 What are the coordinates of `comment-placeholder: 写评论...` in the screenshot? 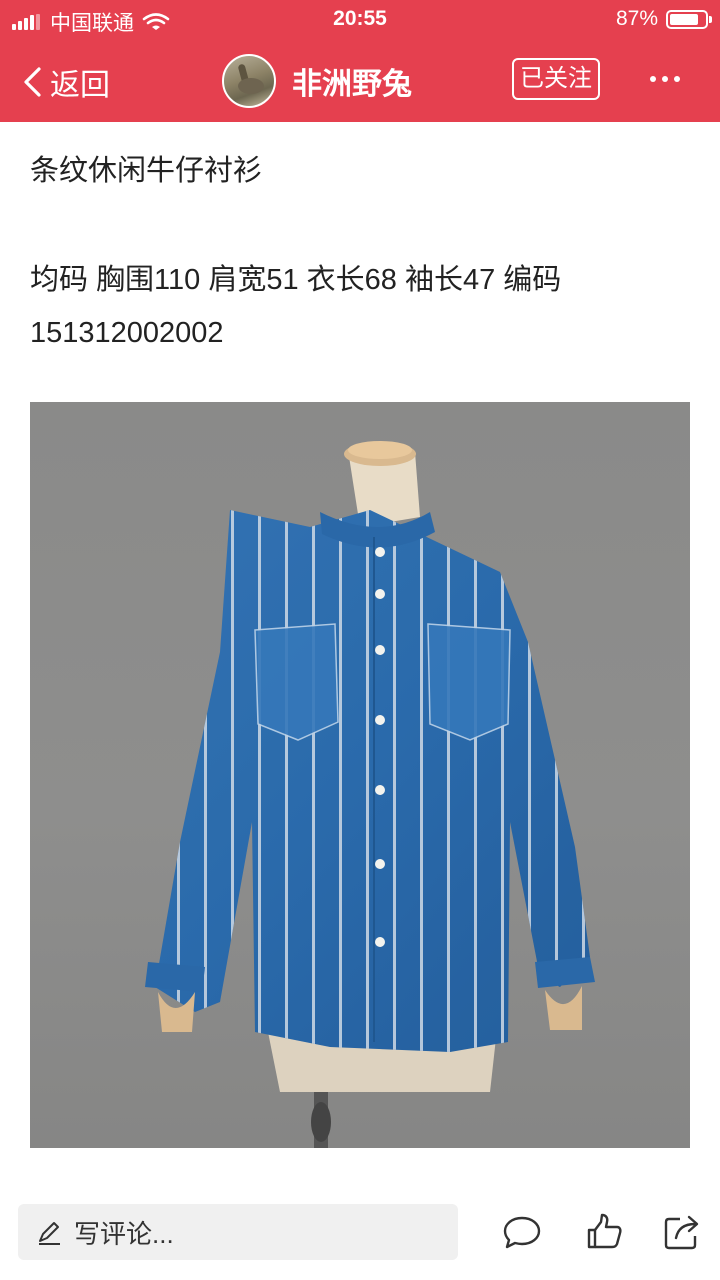 It's located at (124, 1233).